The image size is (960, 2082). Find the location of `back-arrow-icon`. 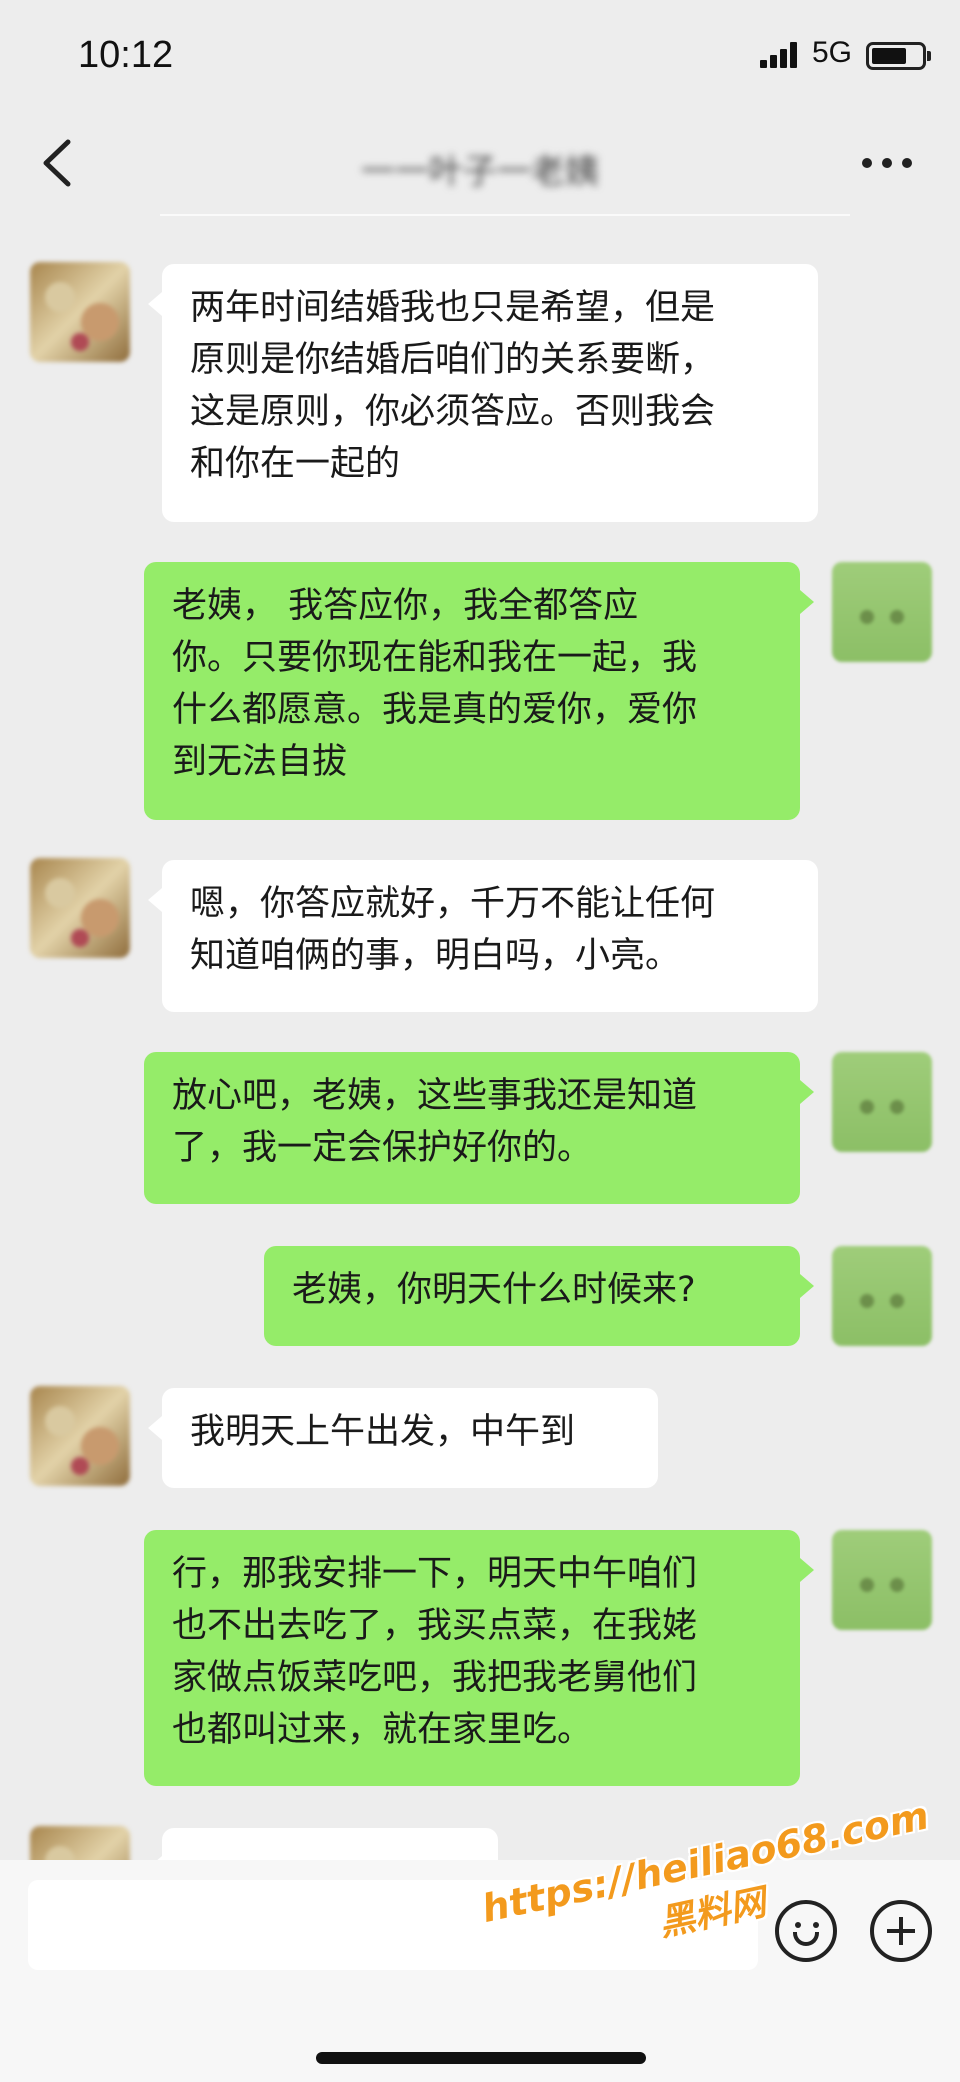

back-arrow-icon is located at coordinates (58, 163).